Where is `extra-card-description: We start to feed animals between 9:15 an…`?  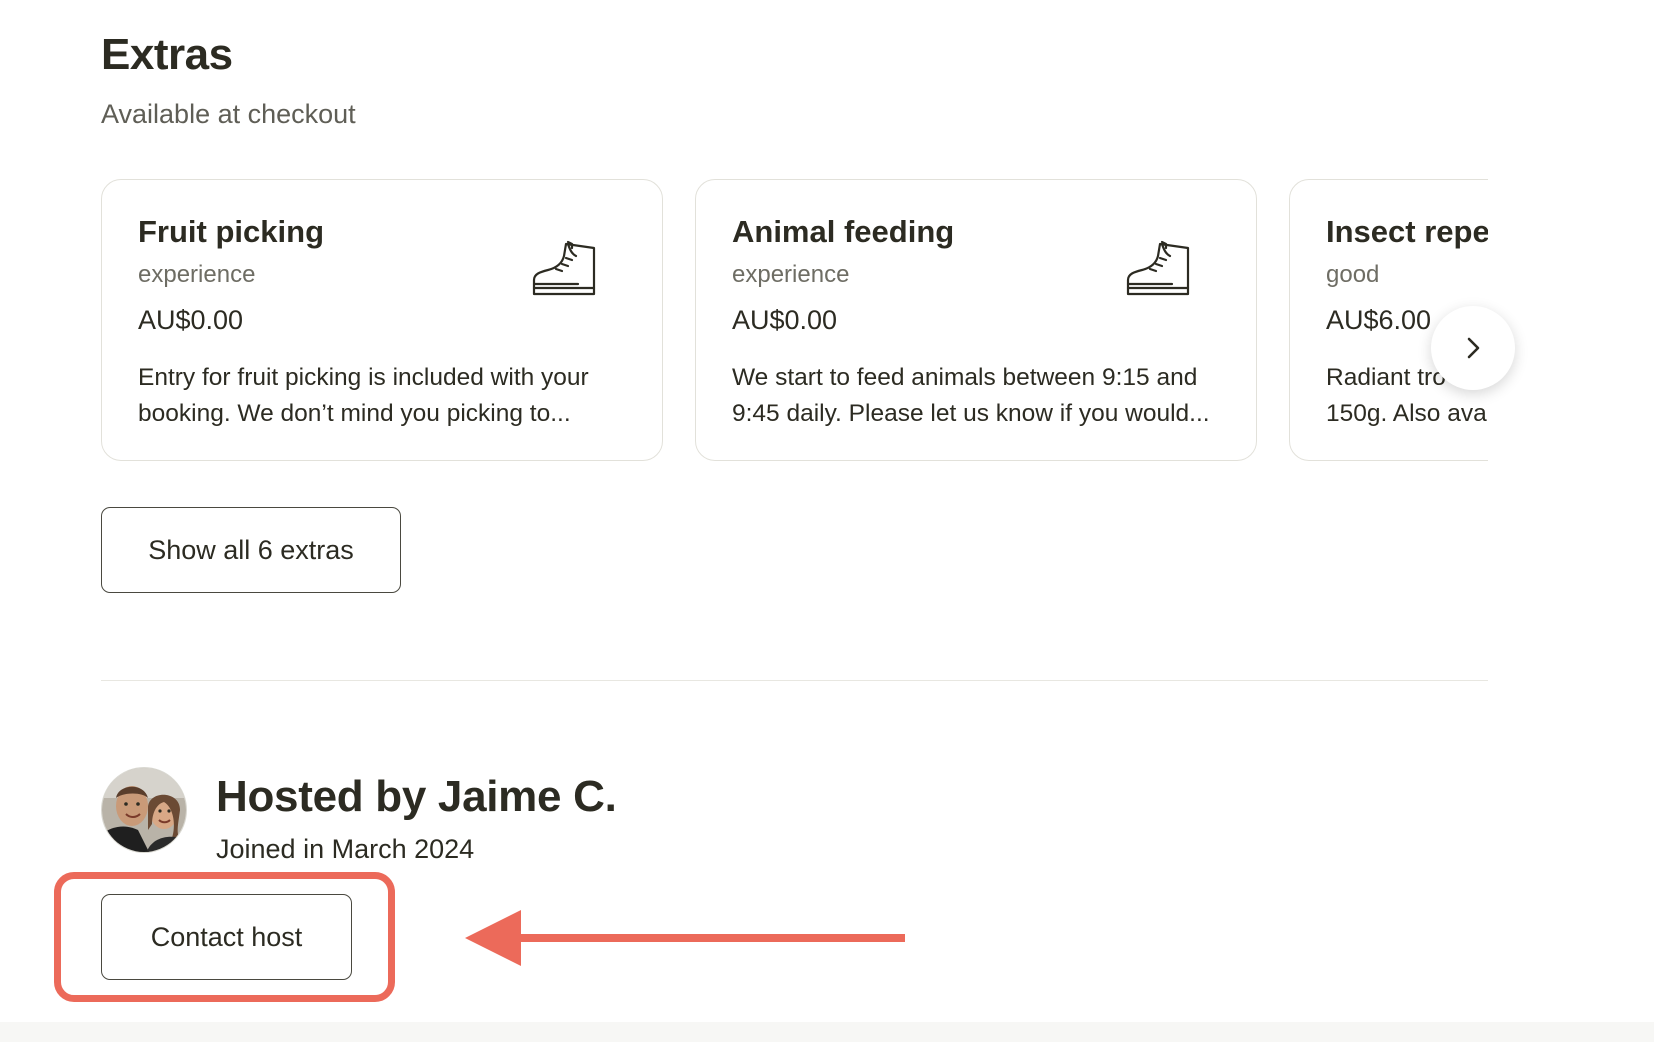 extra-card-description: We start to feed animals between 9:15 an… is located at coordinates (982, 396).